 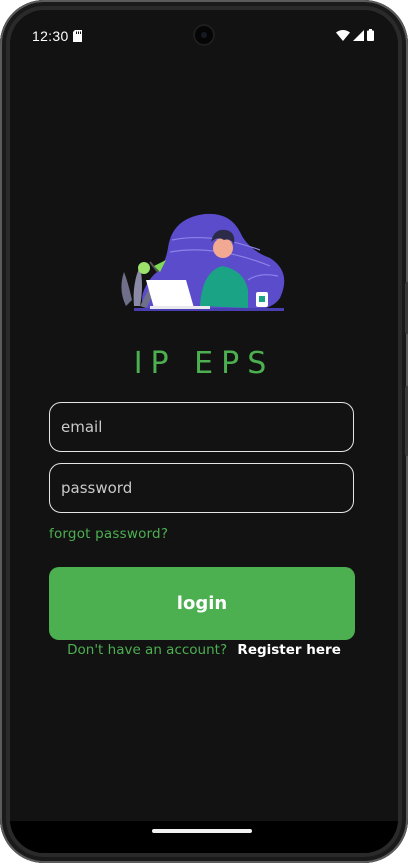 I want to click on forgot-password-link: forgot password?, so click(x=108, y=534).